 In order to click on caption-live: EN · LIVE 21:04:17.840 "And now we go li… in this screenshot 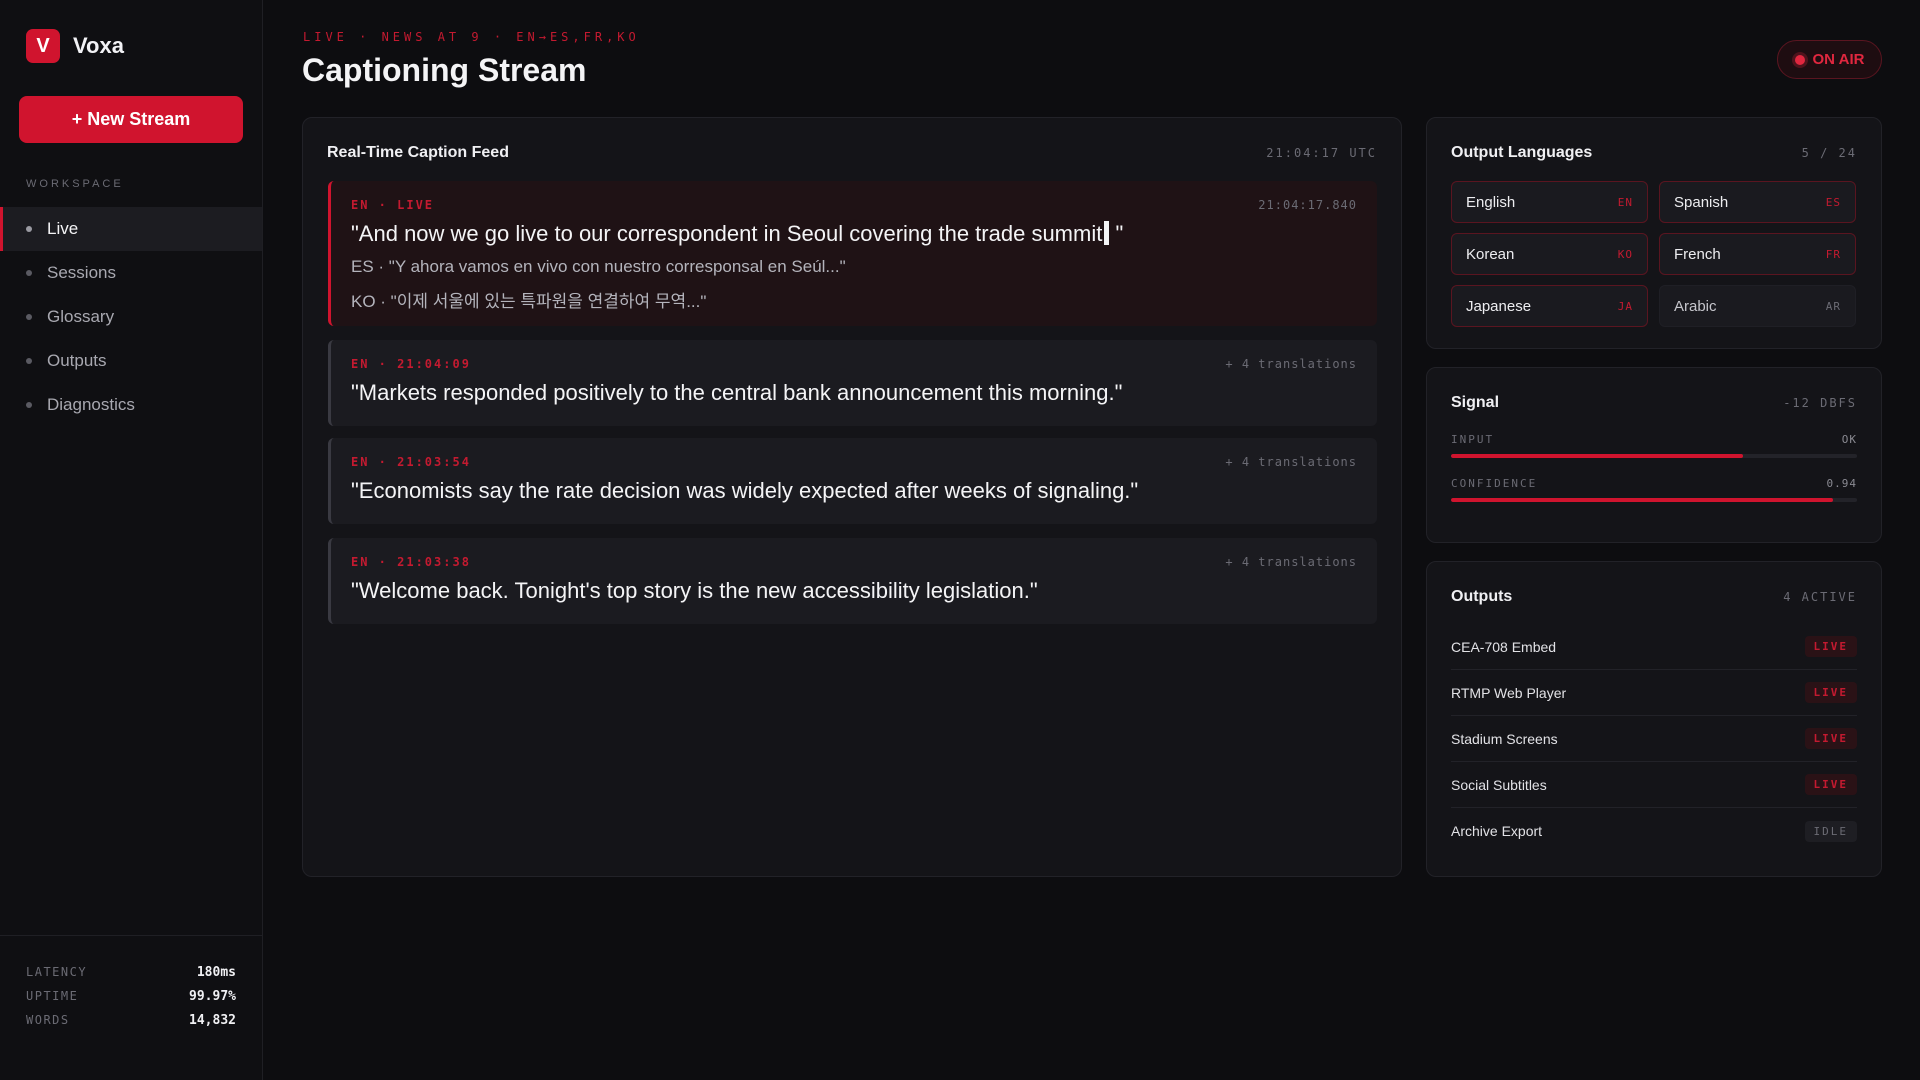, I will do `click(852, 253)`.